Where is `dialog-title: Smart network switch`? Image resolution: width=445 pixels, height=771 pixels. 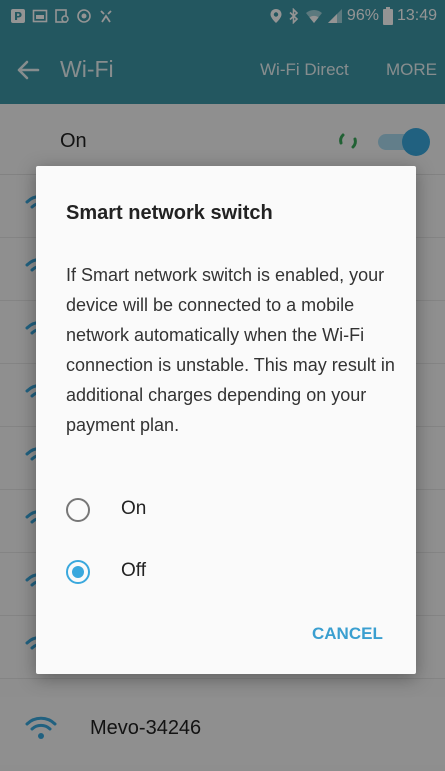
dialog-title: Smart network switch is located at coordinates (169, 213).